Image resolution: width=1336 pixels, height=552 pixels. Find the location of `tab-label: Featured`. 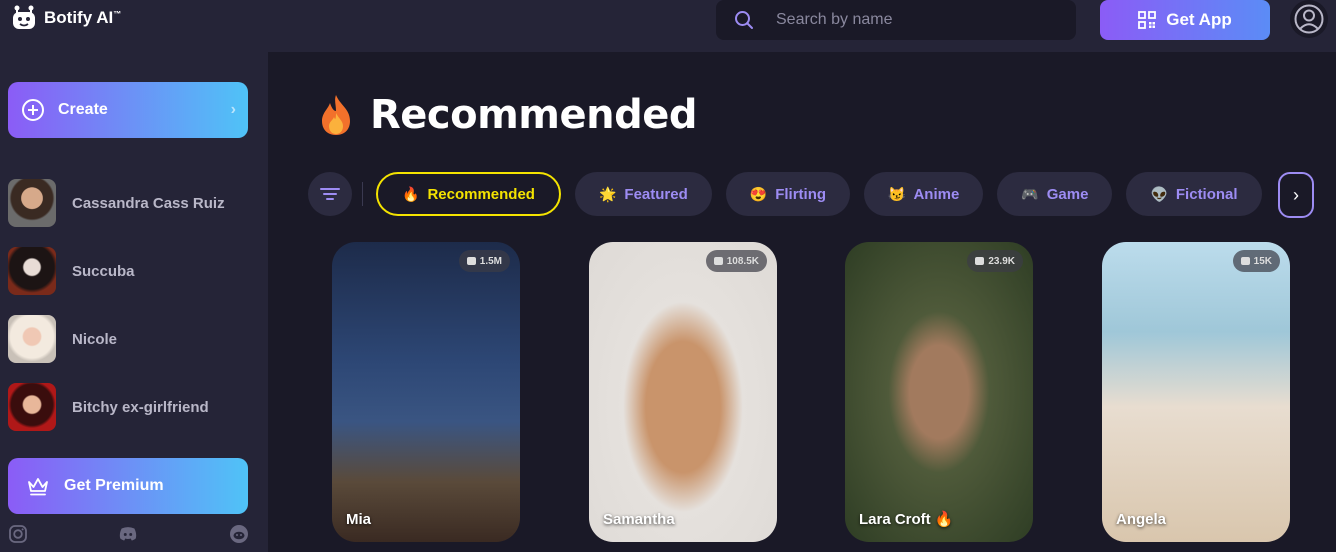

tab-label: Featured is located at coordinates (656, 194).